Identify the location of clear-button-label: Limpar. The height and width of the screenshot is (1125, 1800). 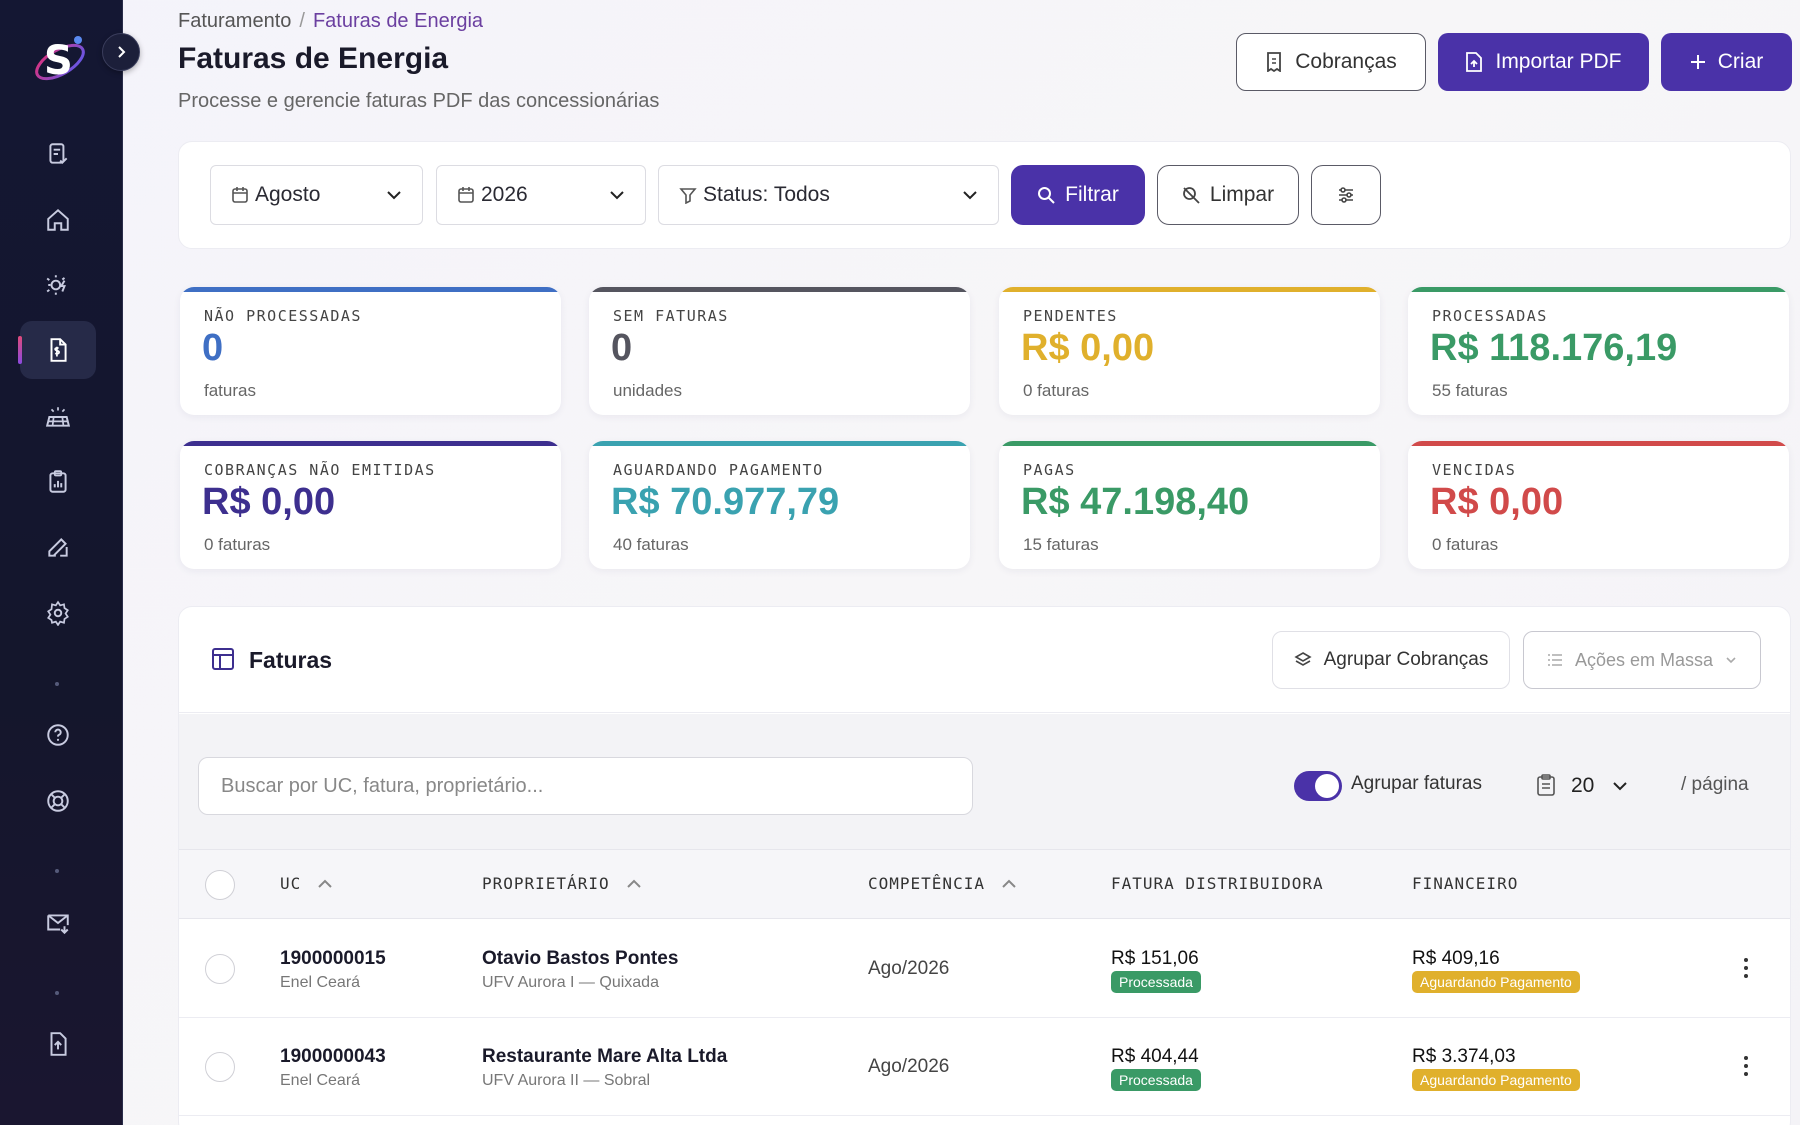
(1242, 194).